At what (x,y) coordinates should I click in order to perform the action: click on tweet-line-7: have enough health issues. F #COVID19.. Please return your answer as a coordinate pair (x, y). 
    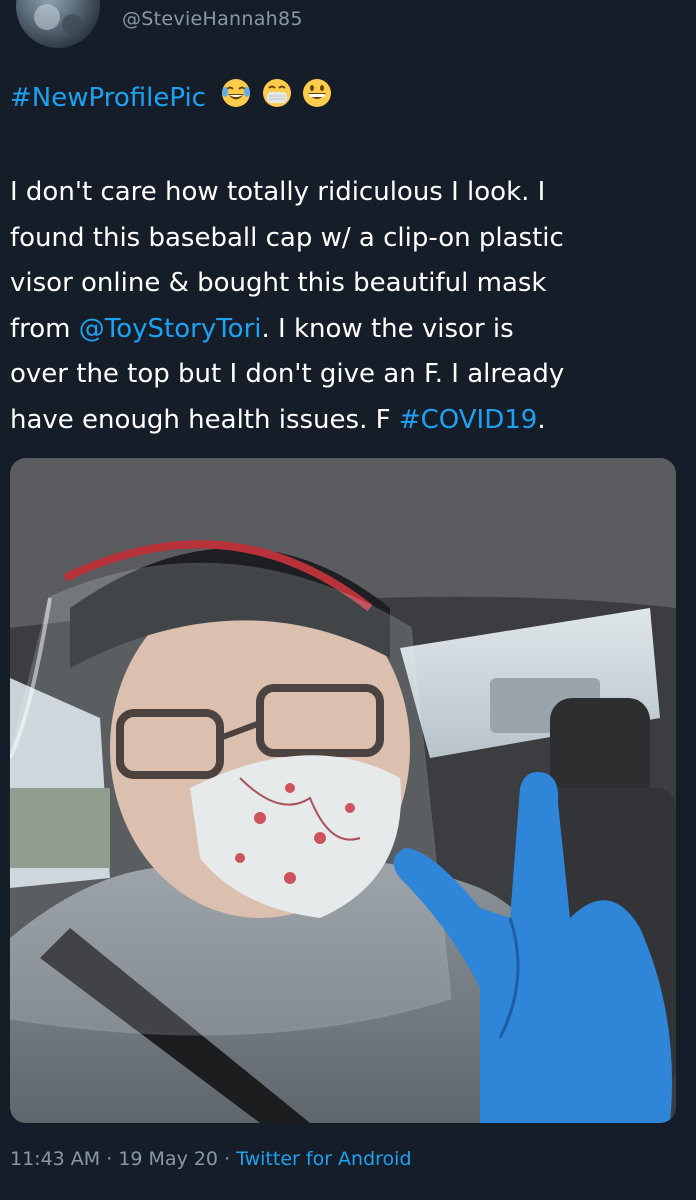
    Looking at the image, I should click on (348, 421).